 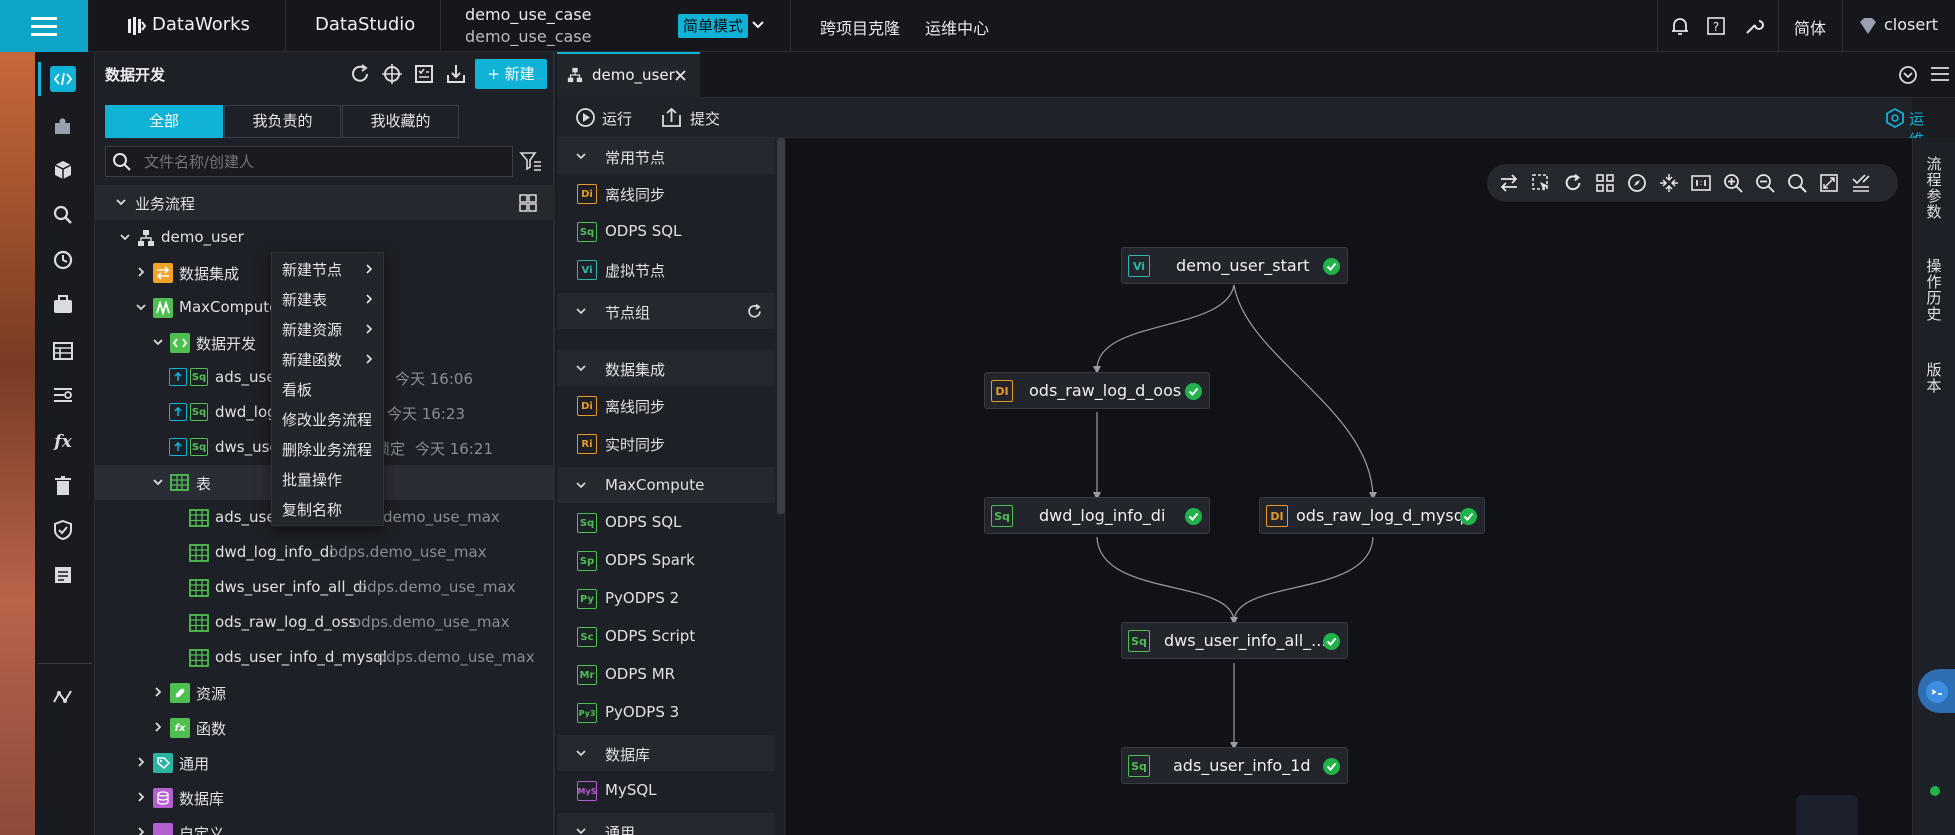 What do you see at coordinates (1810, 27) in the screenshot?
I see `language-switch: 简体` at bounding box center [1810, 27].